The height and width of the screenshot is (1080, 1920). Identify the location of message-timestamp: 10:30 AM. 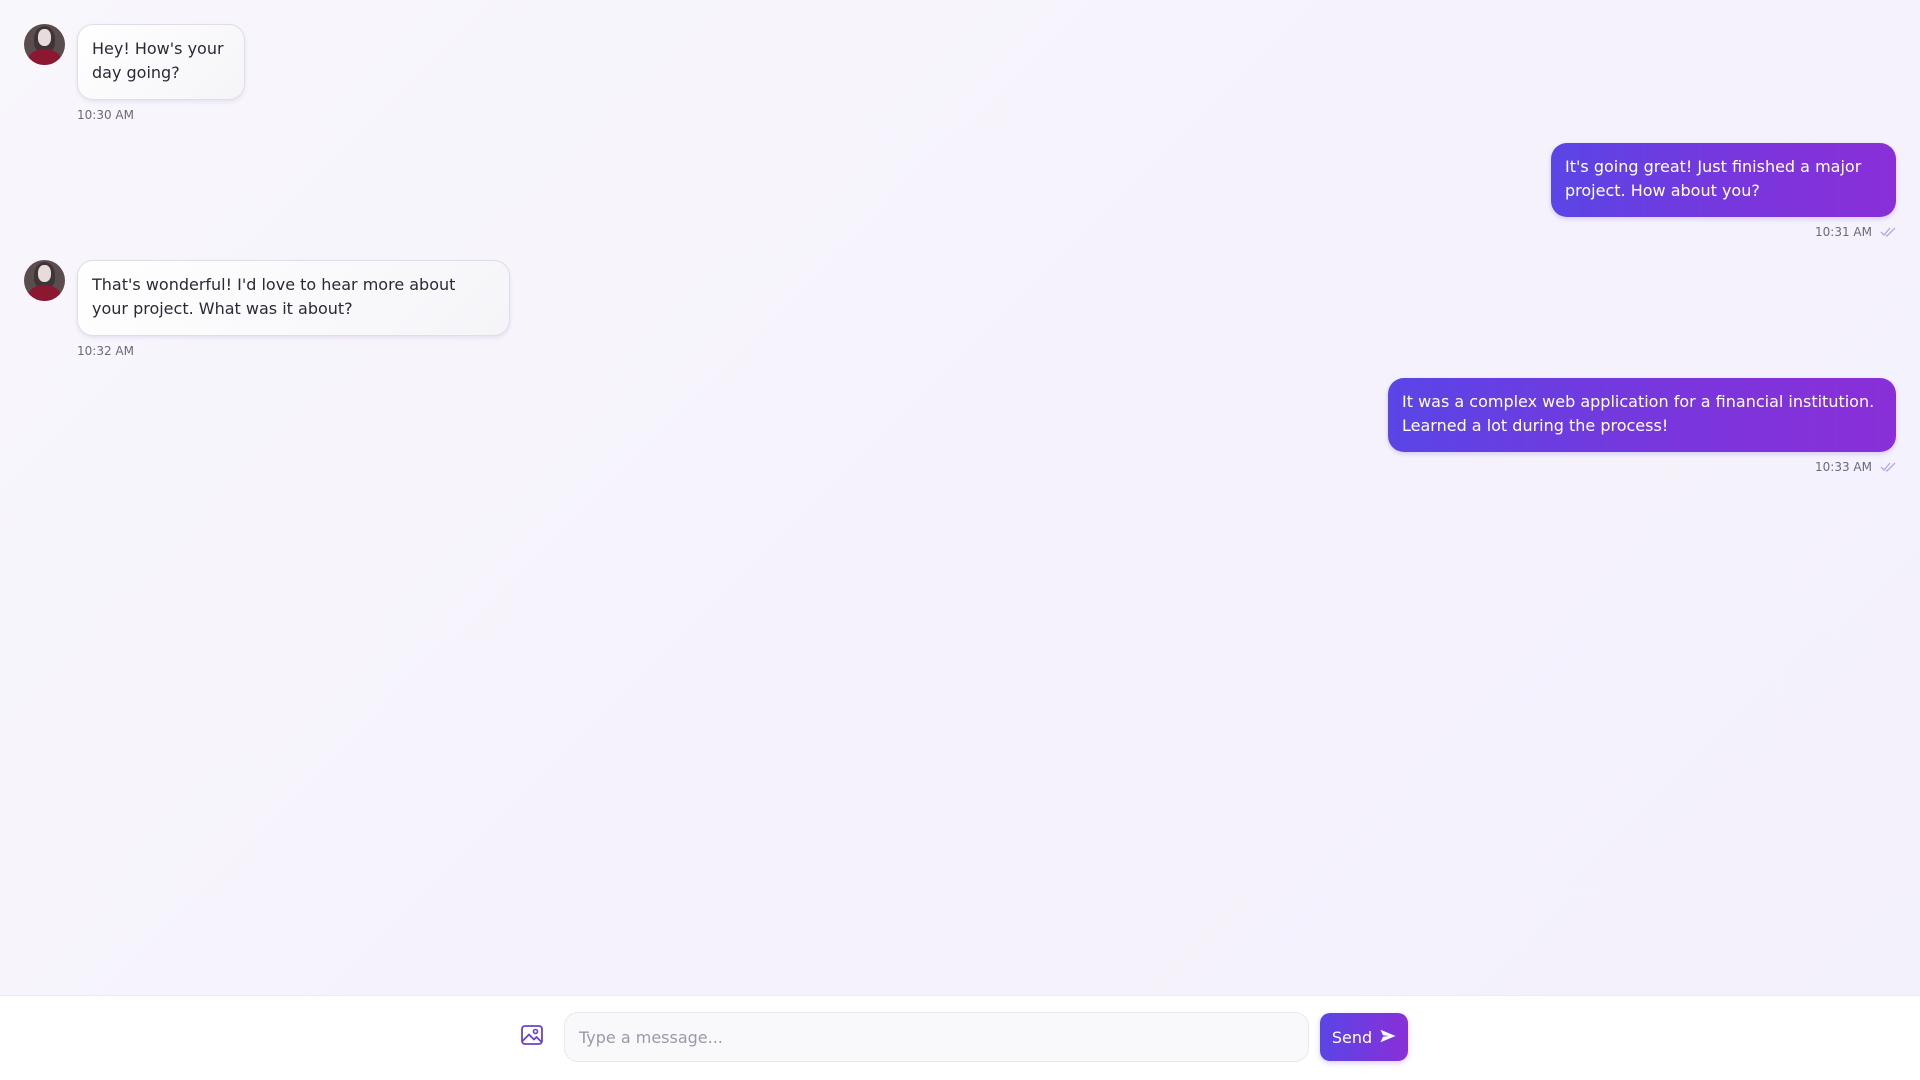
(105, 115).